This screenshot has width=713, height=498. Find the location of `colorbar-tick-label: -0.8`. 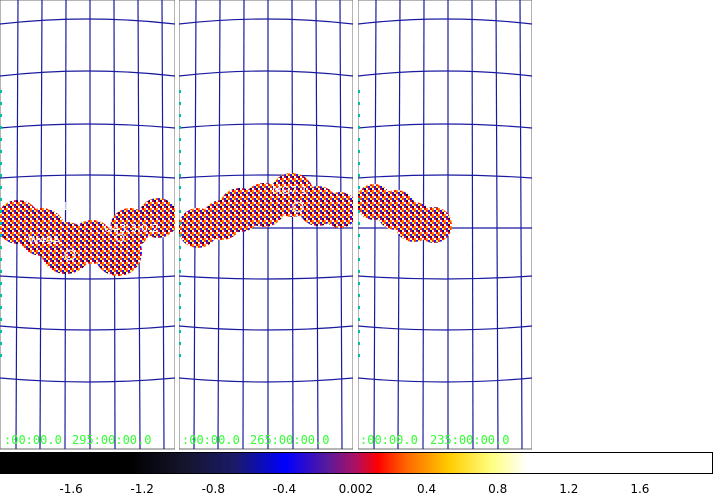

colorbar-tick-label: -0.8 is located at coordinates (213, 489).